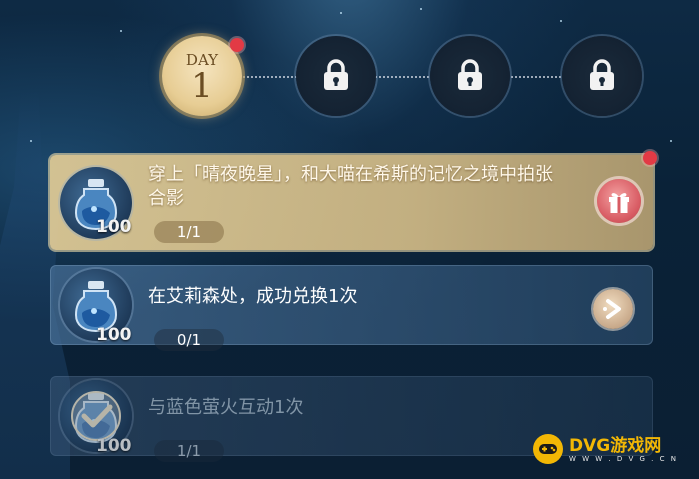 The width and height of the screenshot is (699, 479). Describe the element at coordinates (401, 80) in the screenshot. I see `day-progress-track: DAY 1` at that location.